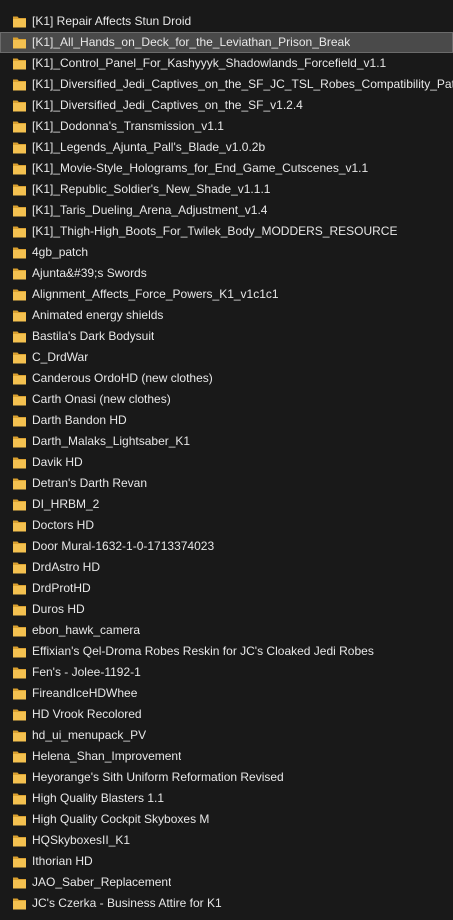 This screenshot has height=920, width=453. Describe the element at coordinates (226, 840) in the screenshot. I see `list-item: HQSkyboxesII_K1` at that location.